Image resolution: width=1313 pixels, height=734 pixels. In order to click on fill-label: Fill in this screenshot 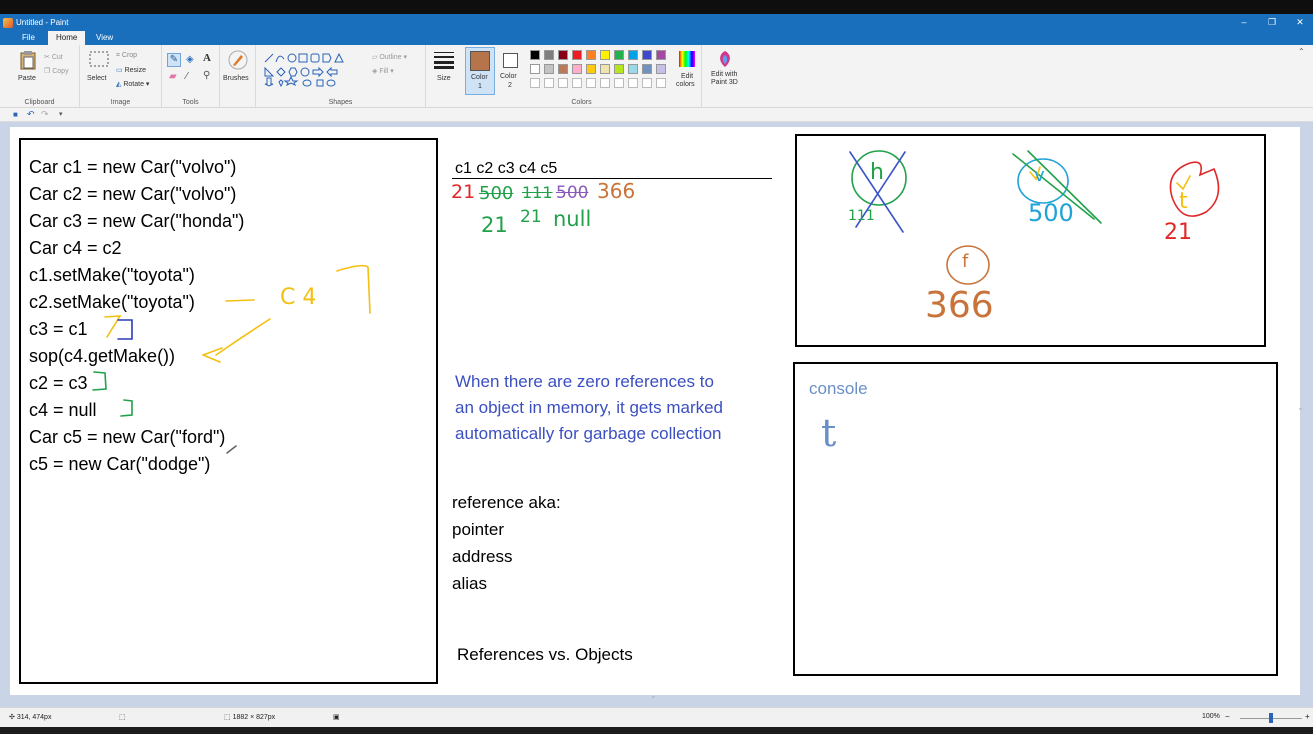, I will do `click(384, 71)`.